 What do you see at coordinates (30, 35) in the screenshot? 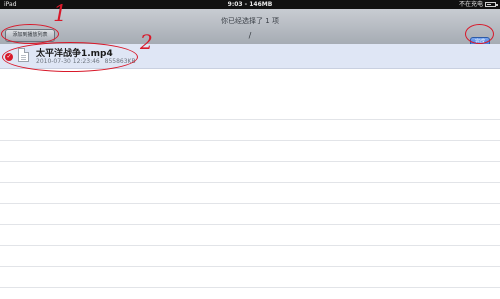
I see `add-to-playlist-button: 添加到播放列表` at bounding box center [30, 35].